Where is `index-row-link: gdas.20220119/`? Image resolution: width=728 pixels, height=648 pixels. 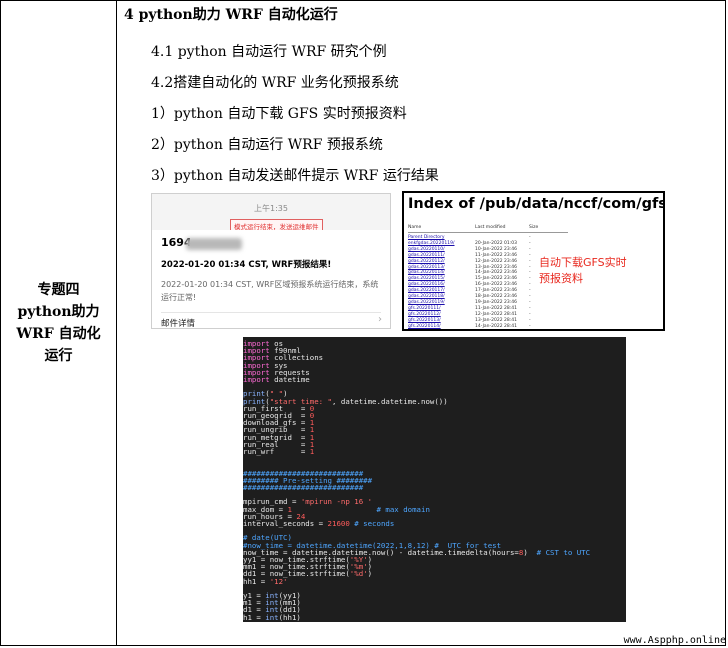 index-row-link: gdas.20220119/ is located at coordinates (426, 302).